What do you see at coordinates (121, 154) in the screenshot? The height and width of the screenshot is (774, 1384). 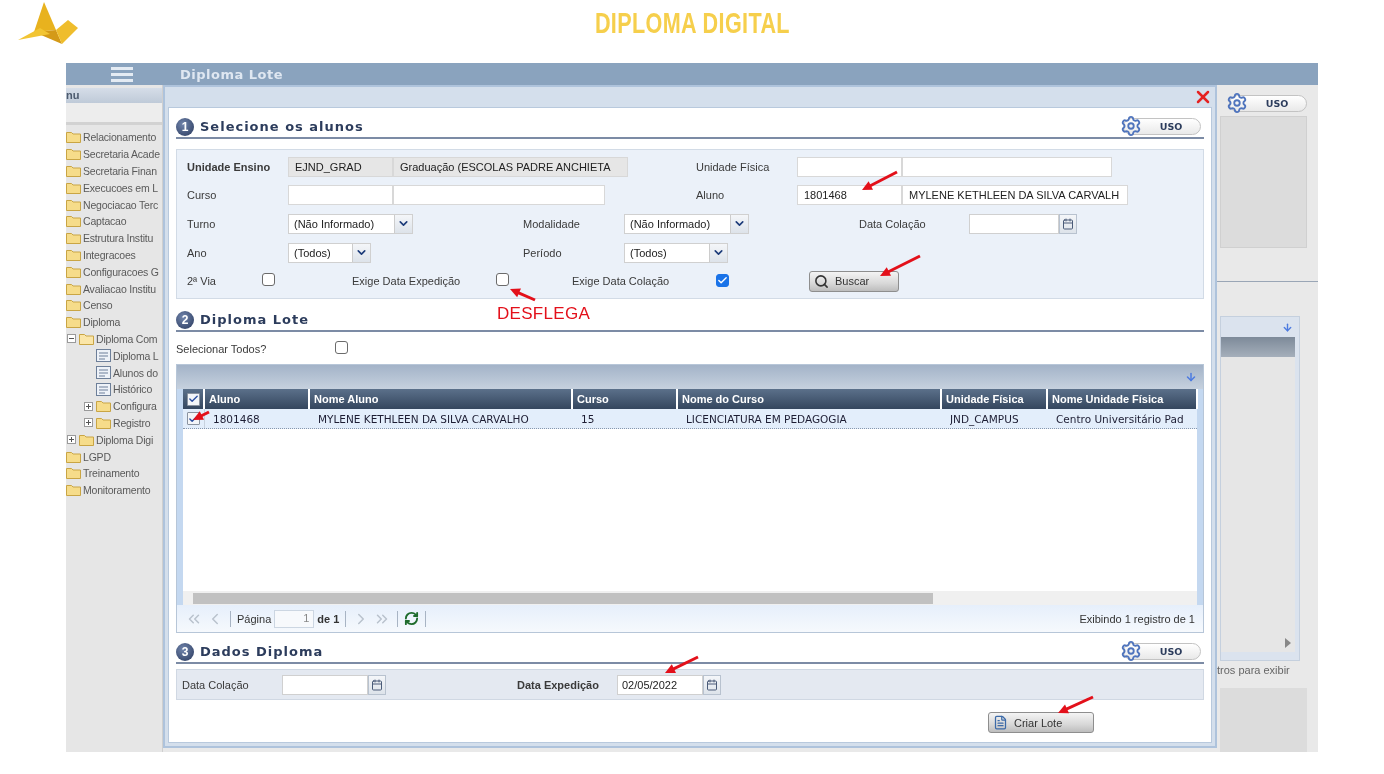 I see `menu-item: Secretaria Acade` at bounding box center [121, 154].